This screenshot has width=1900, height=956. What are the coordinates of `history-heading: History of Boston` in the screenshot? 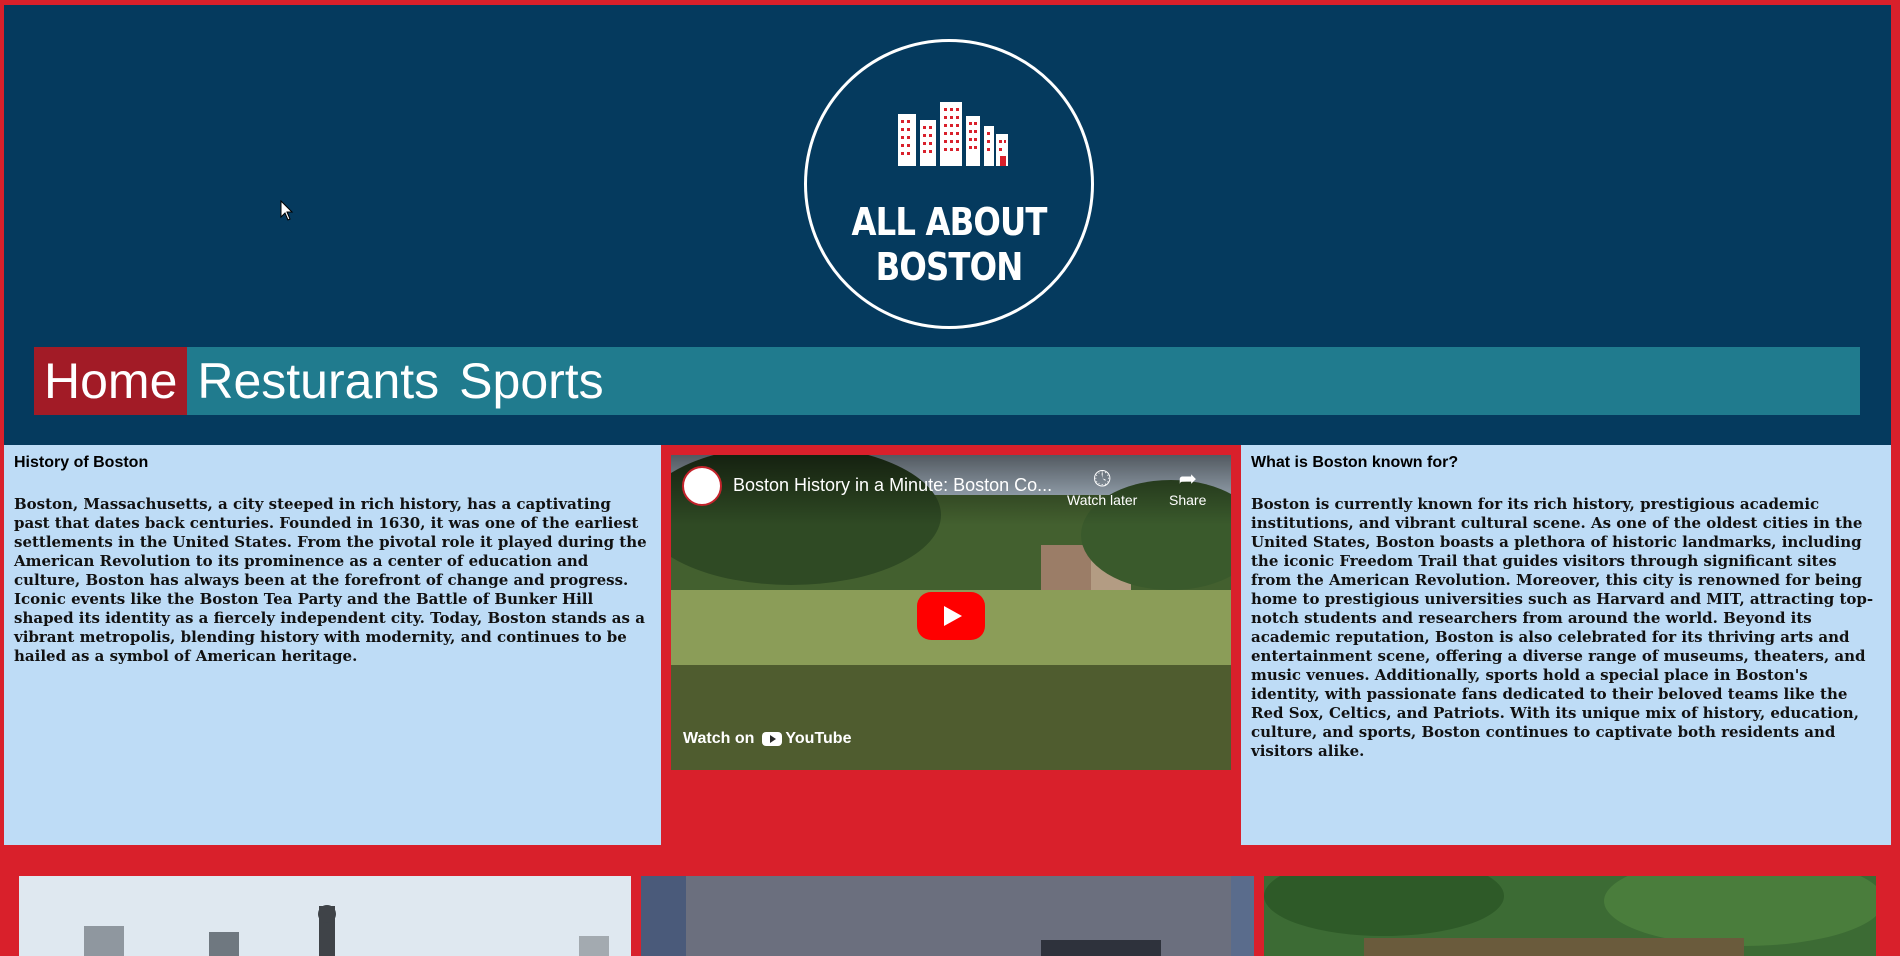 It's located at (81, 462).